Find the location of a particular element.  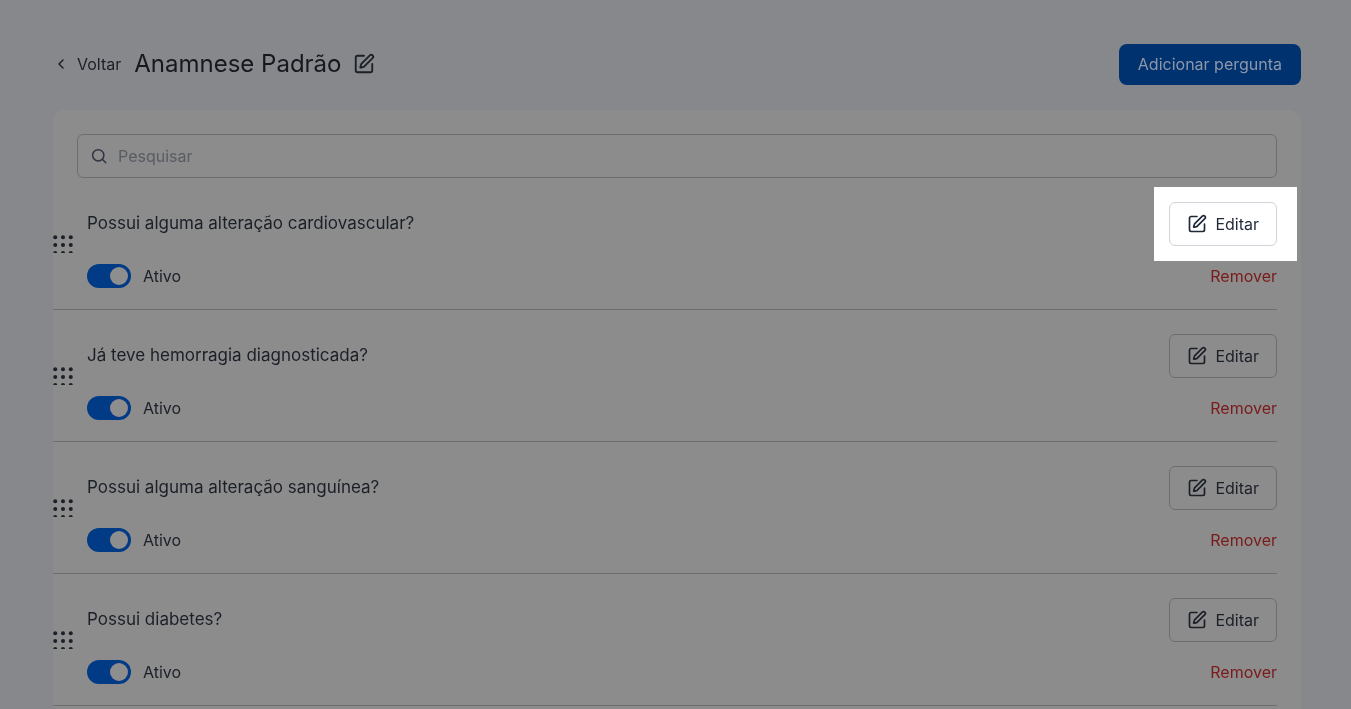

question-text: Possui alguma alteração sanguínea? is located at coordinates (233, 488).